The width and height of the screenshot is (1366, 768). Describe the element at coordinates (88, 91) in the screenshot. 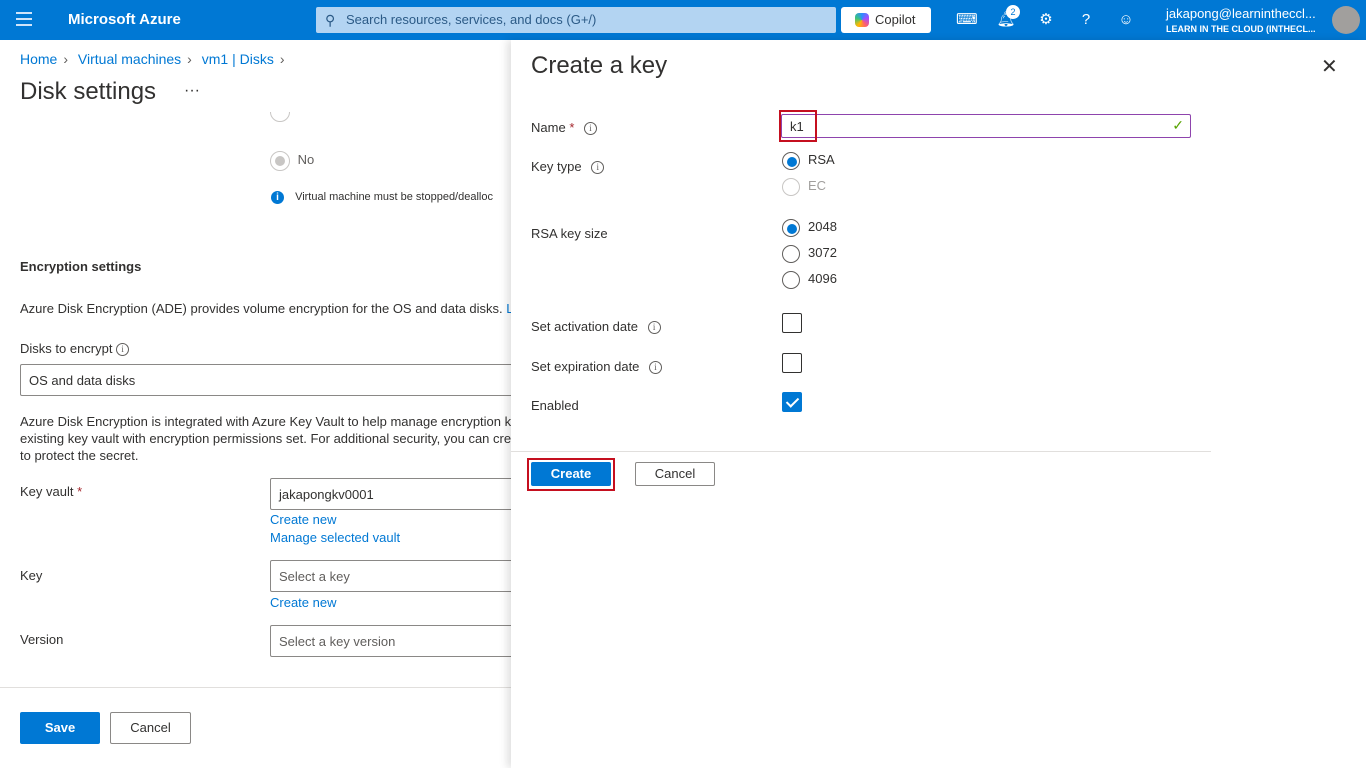

I see `page-title: Disk settings` at that location.